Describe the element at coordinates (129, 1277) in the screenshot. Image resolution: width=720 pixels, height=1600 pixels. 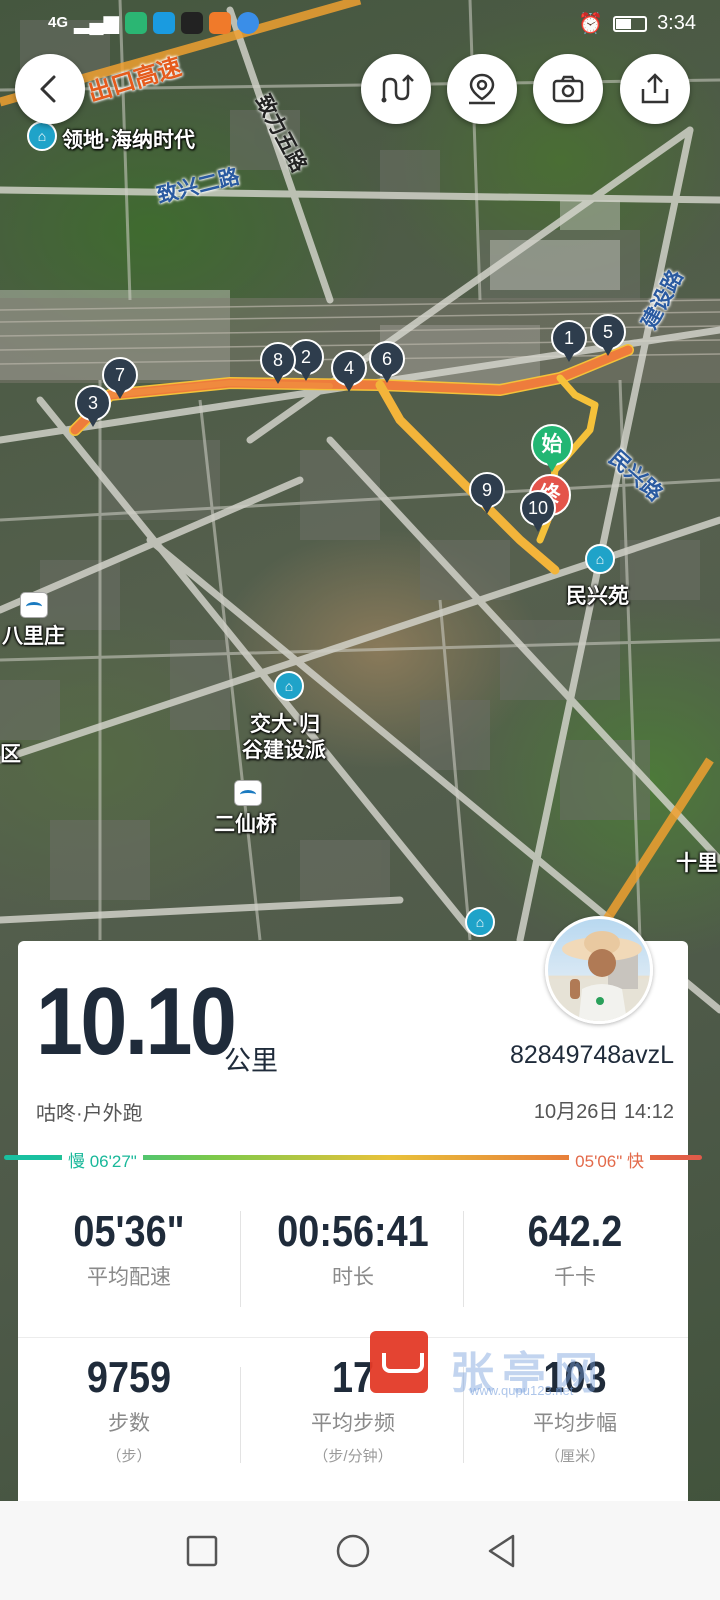
I see `stat-label: 平均配速` at that location.